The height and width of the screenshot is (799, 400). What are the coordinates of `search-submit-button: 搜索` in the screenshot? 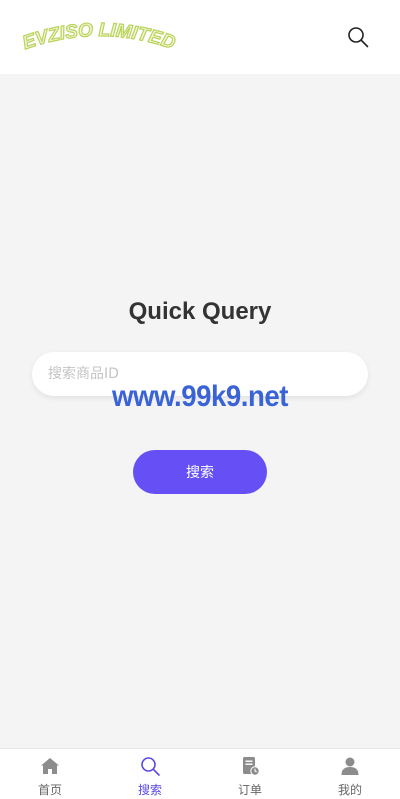 It's located at (200, 472).